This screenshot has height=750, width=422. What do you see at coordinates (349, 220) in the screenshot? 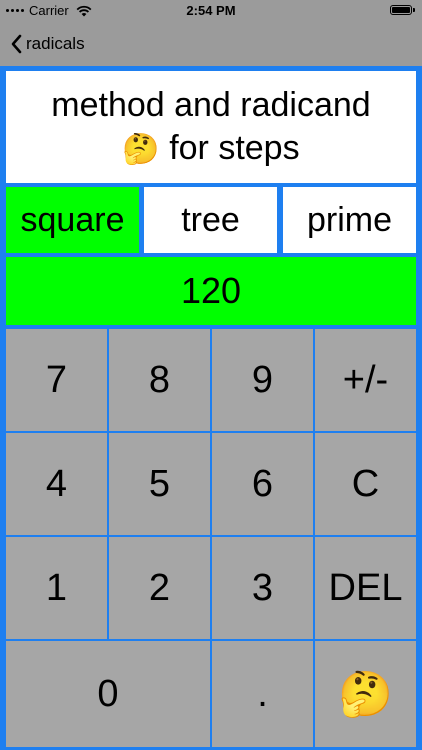
I see `method-prime-button: prime` at bounding box center [349, 220].